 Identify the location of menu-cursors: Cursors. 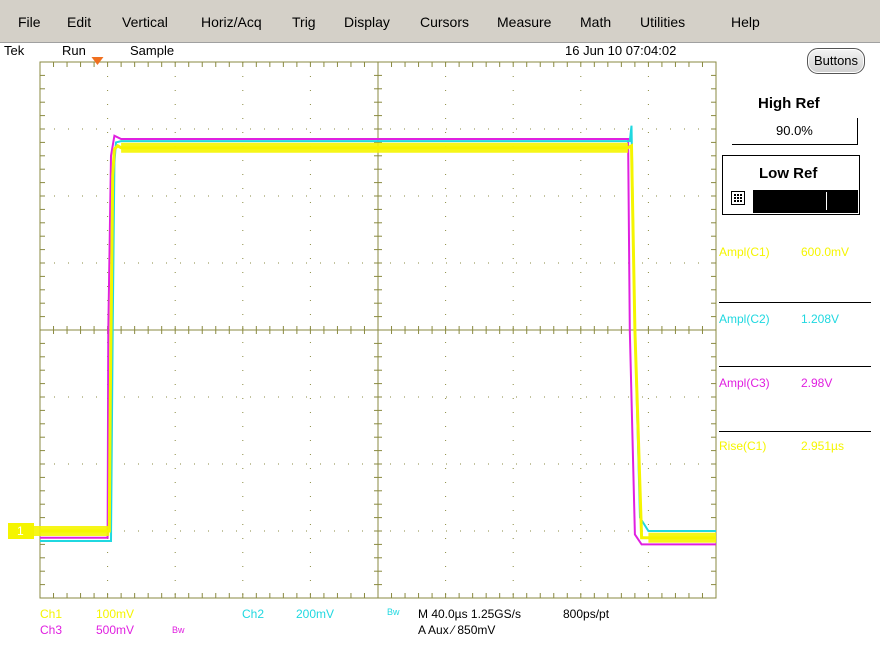
(444, 22).